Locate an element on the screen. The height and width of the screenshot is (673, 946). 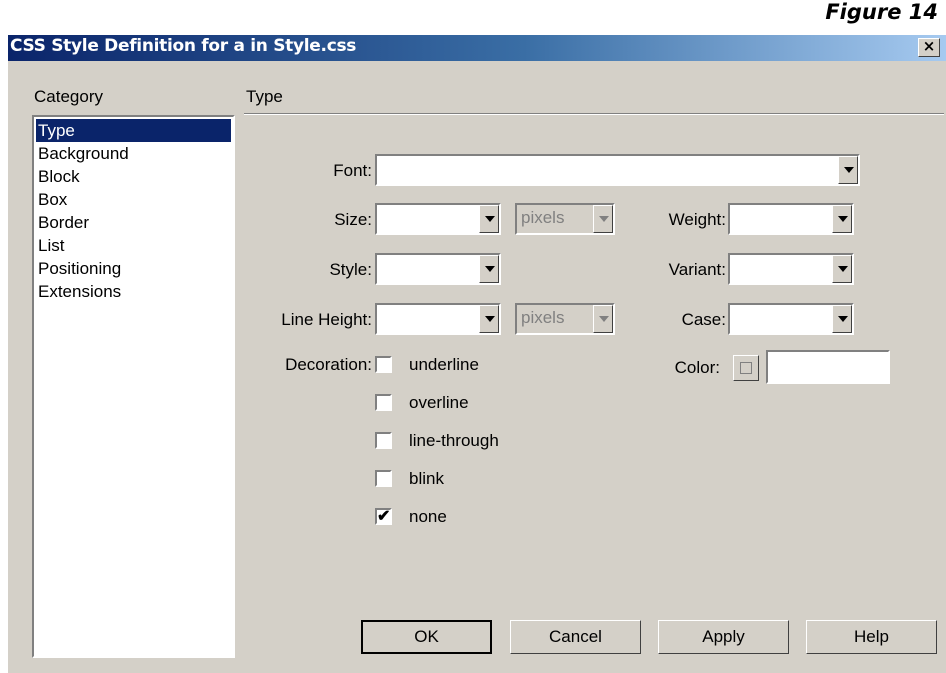
case-dropdown-button is located at coordinates (842, 319).